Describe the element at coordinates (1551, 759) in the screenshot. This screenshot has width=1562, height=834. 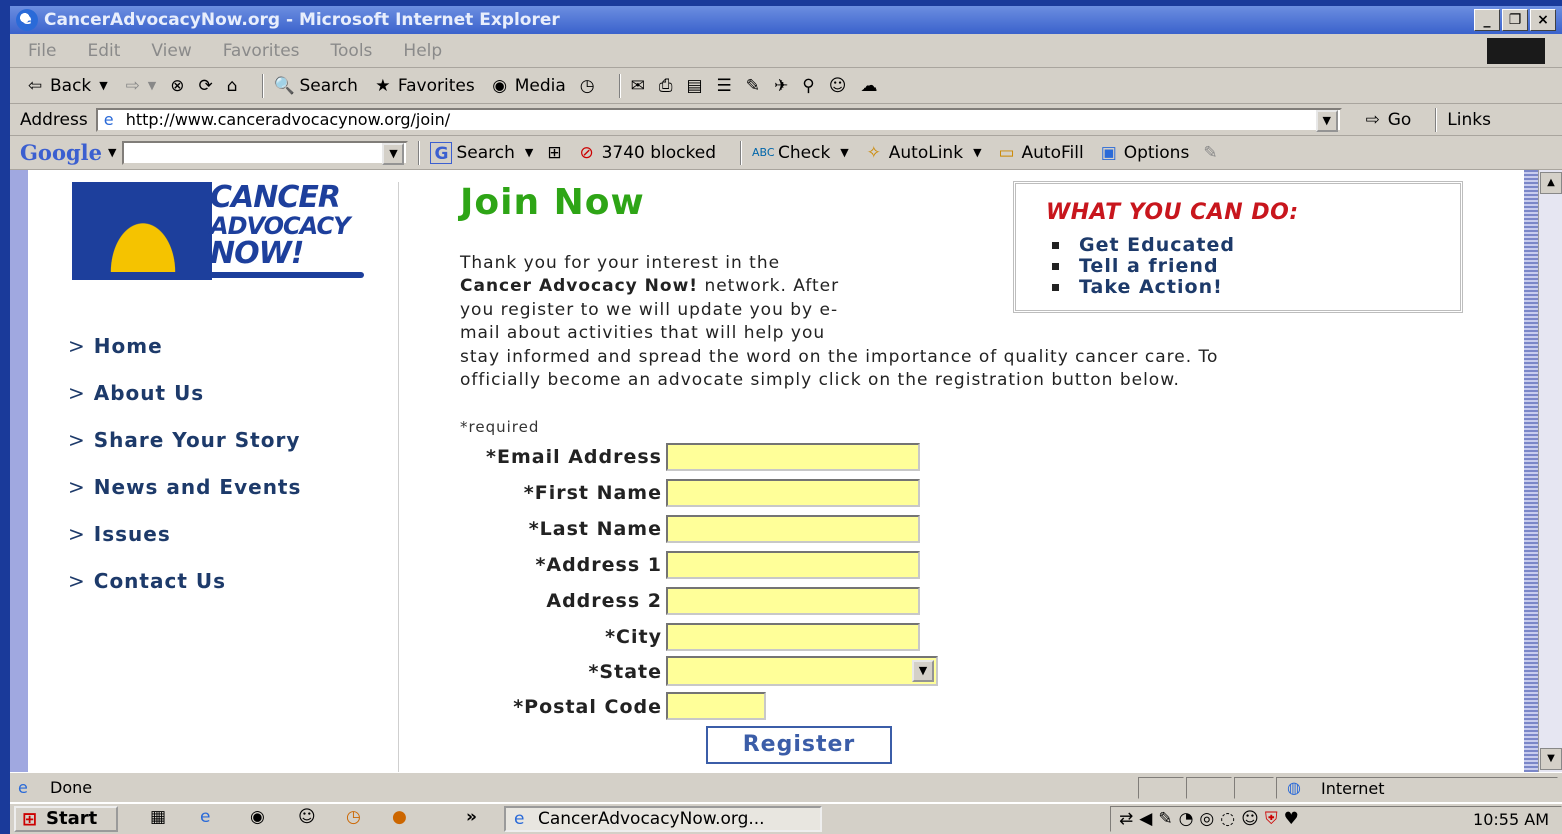
I see `scroll-down-icon: ▼` at that location.